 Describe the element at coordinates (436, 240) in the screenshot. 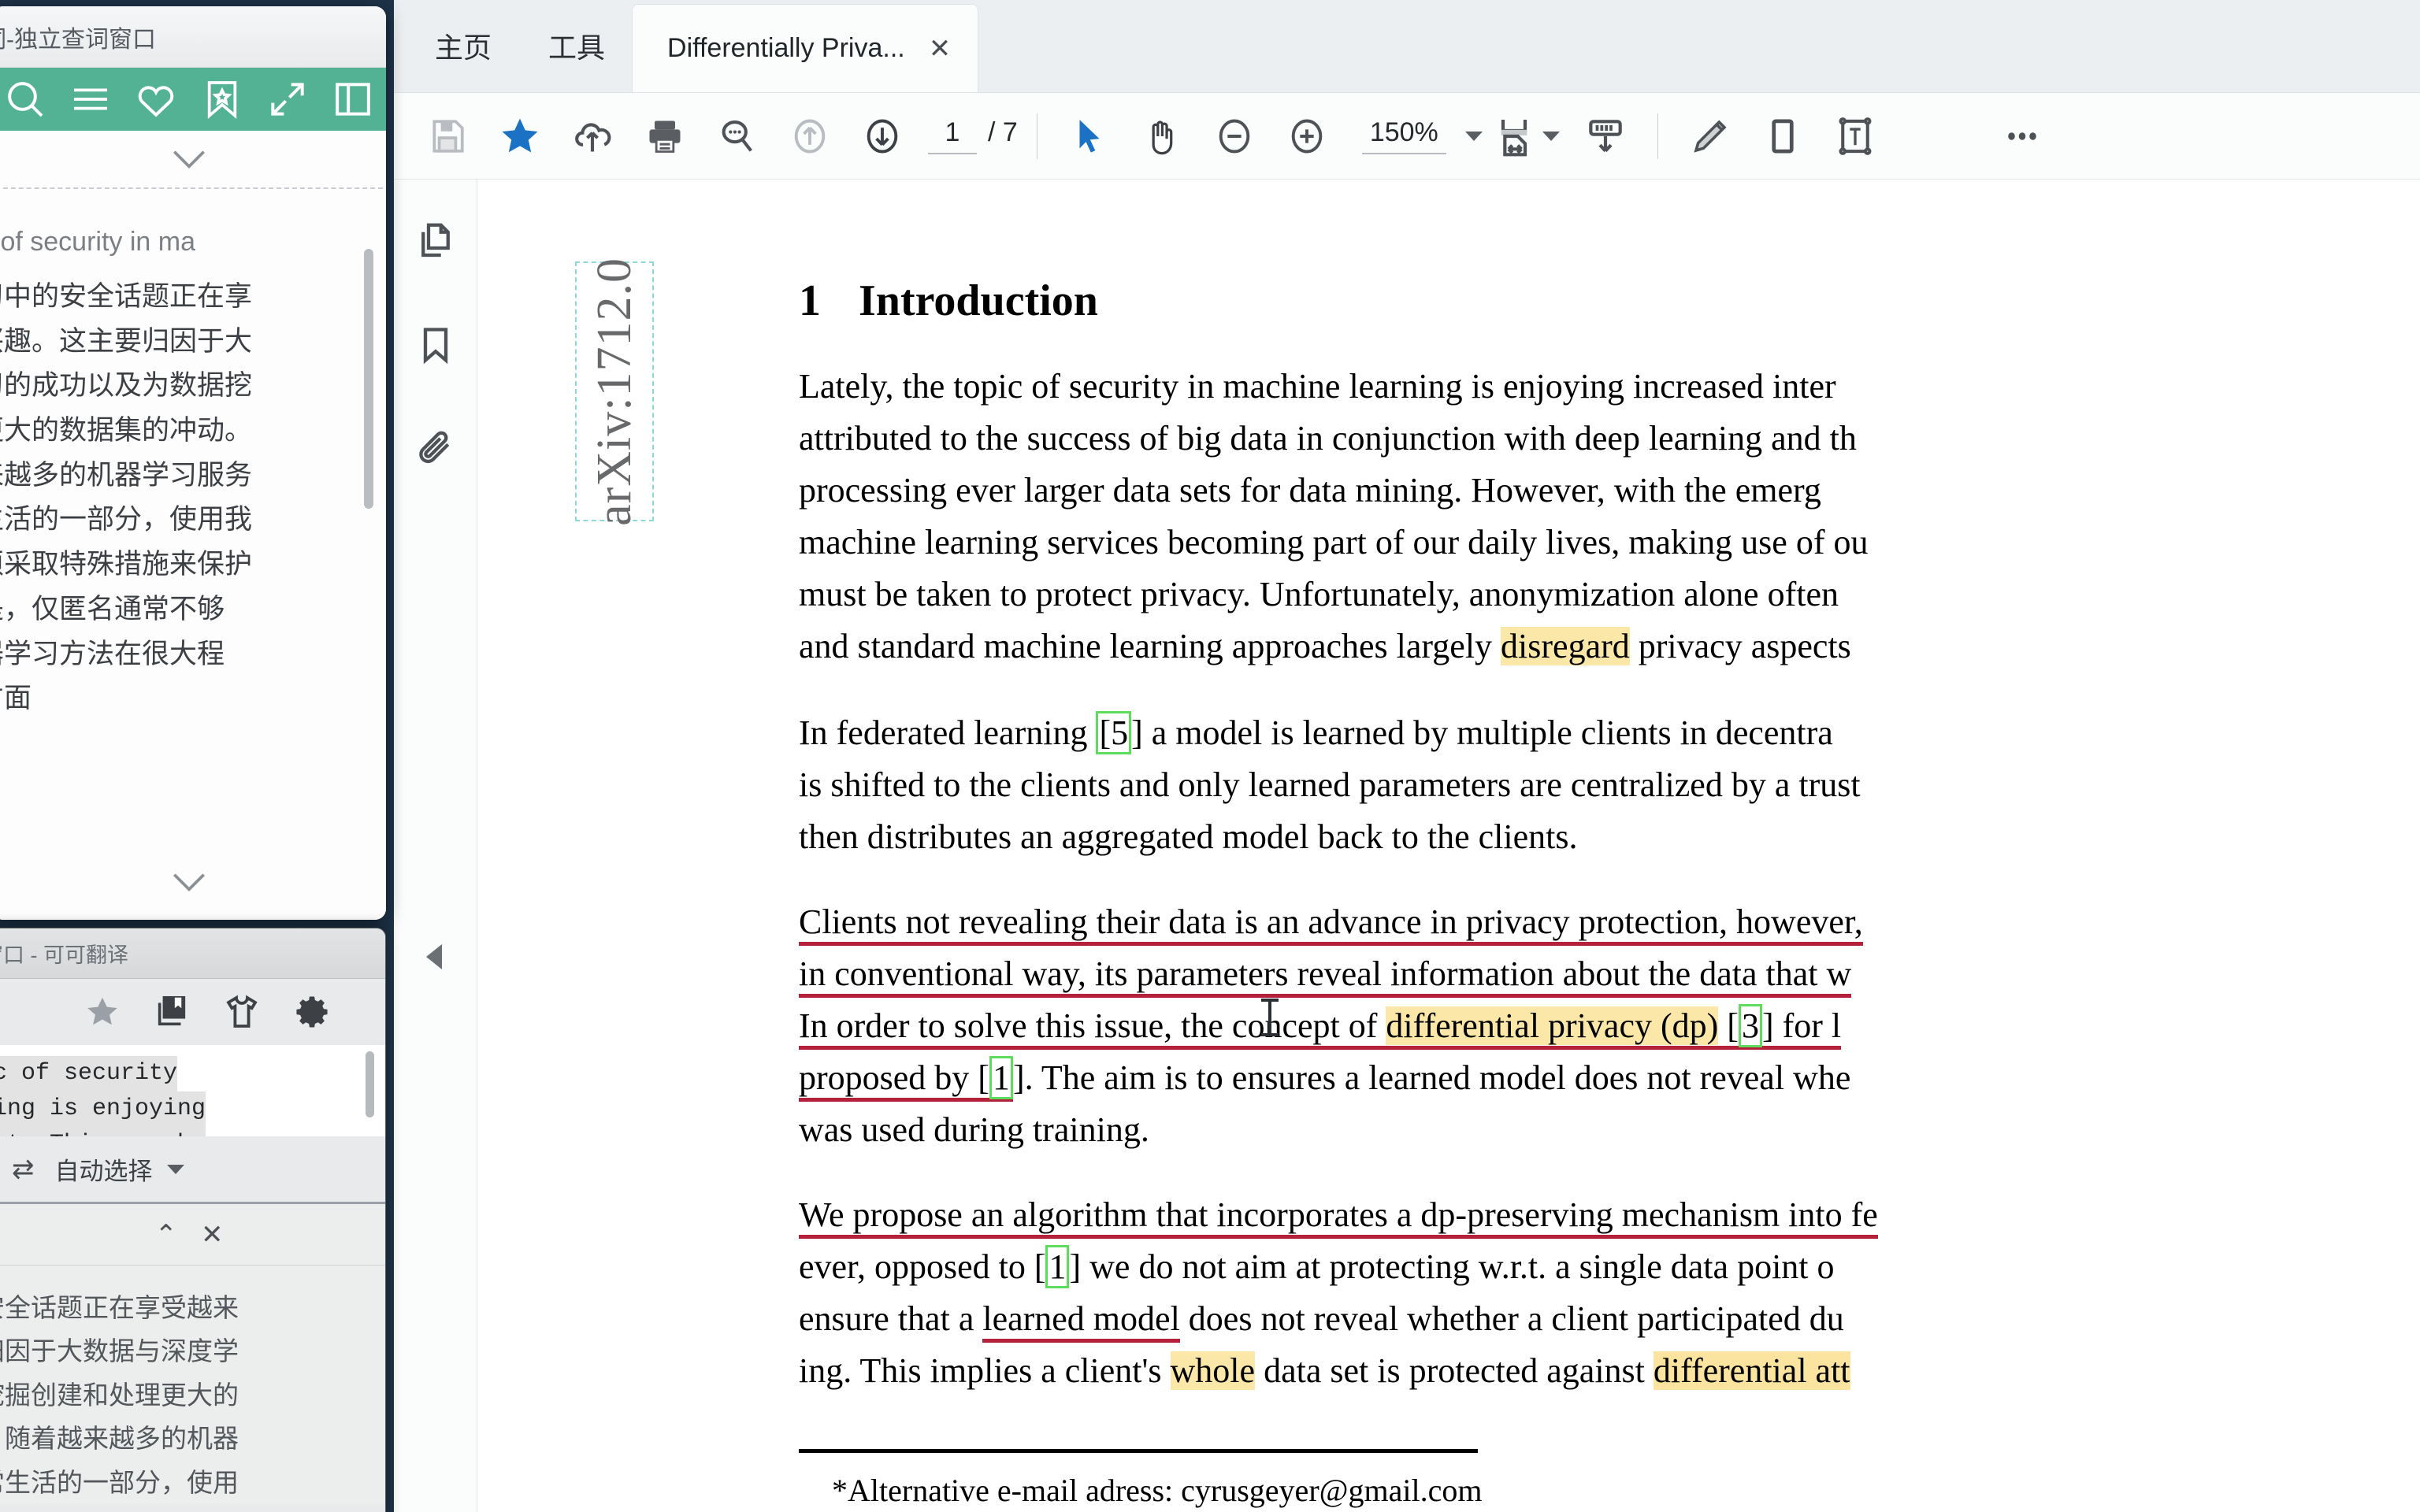

I see `pages-thumbnail-icon` at that location.